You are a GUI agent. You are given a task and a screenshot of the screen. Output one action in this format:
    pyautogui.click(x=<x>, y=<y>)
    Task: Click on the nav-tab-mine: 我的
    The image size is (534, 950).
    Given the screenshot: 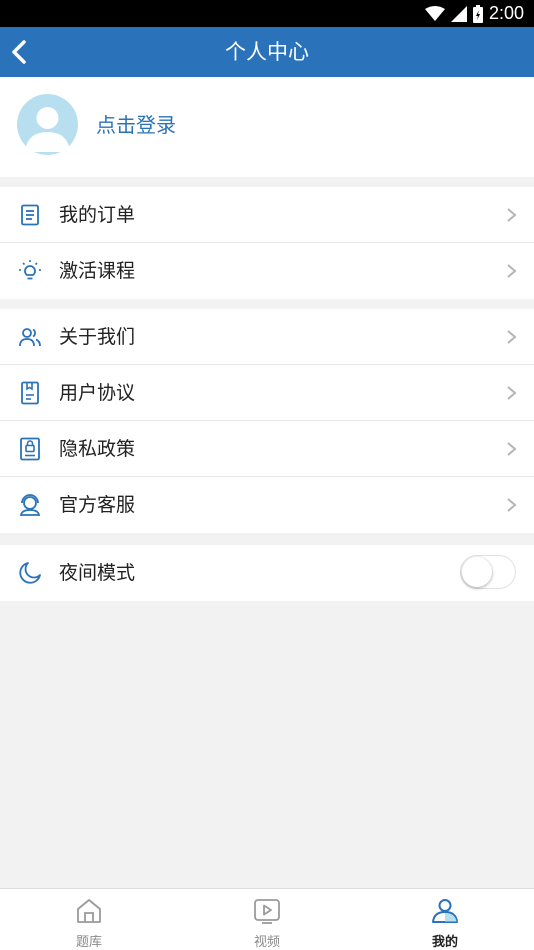 What is the action you would take?
    pyautogui.click(x=445, y=919)
    